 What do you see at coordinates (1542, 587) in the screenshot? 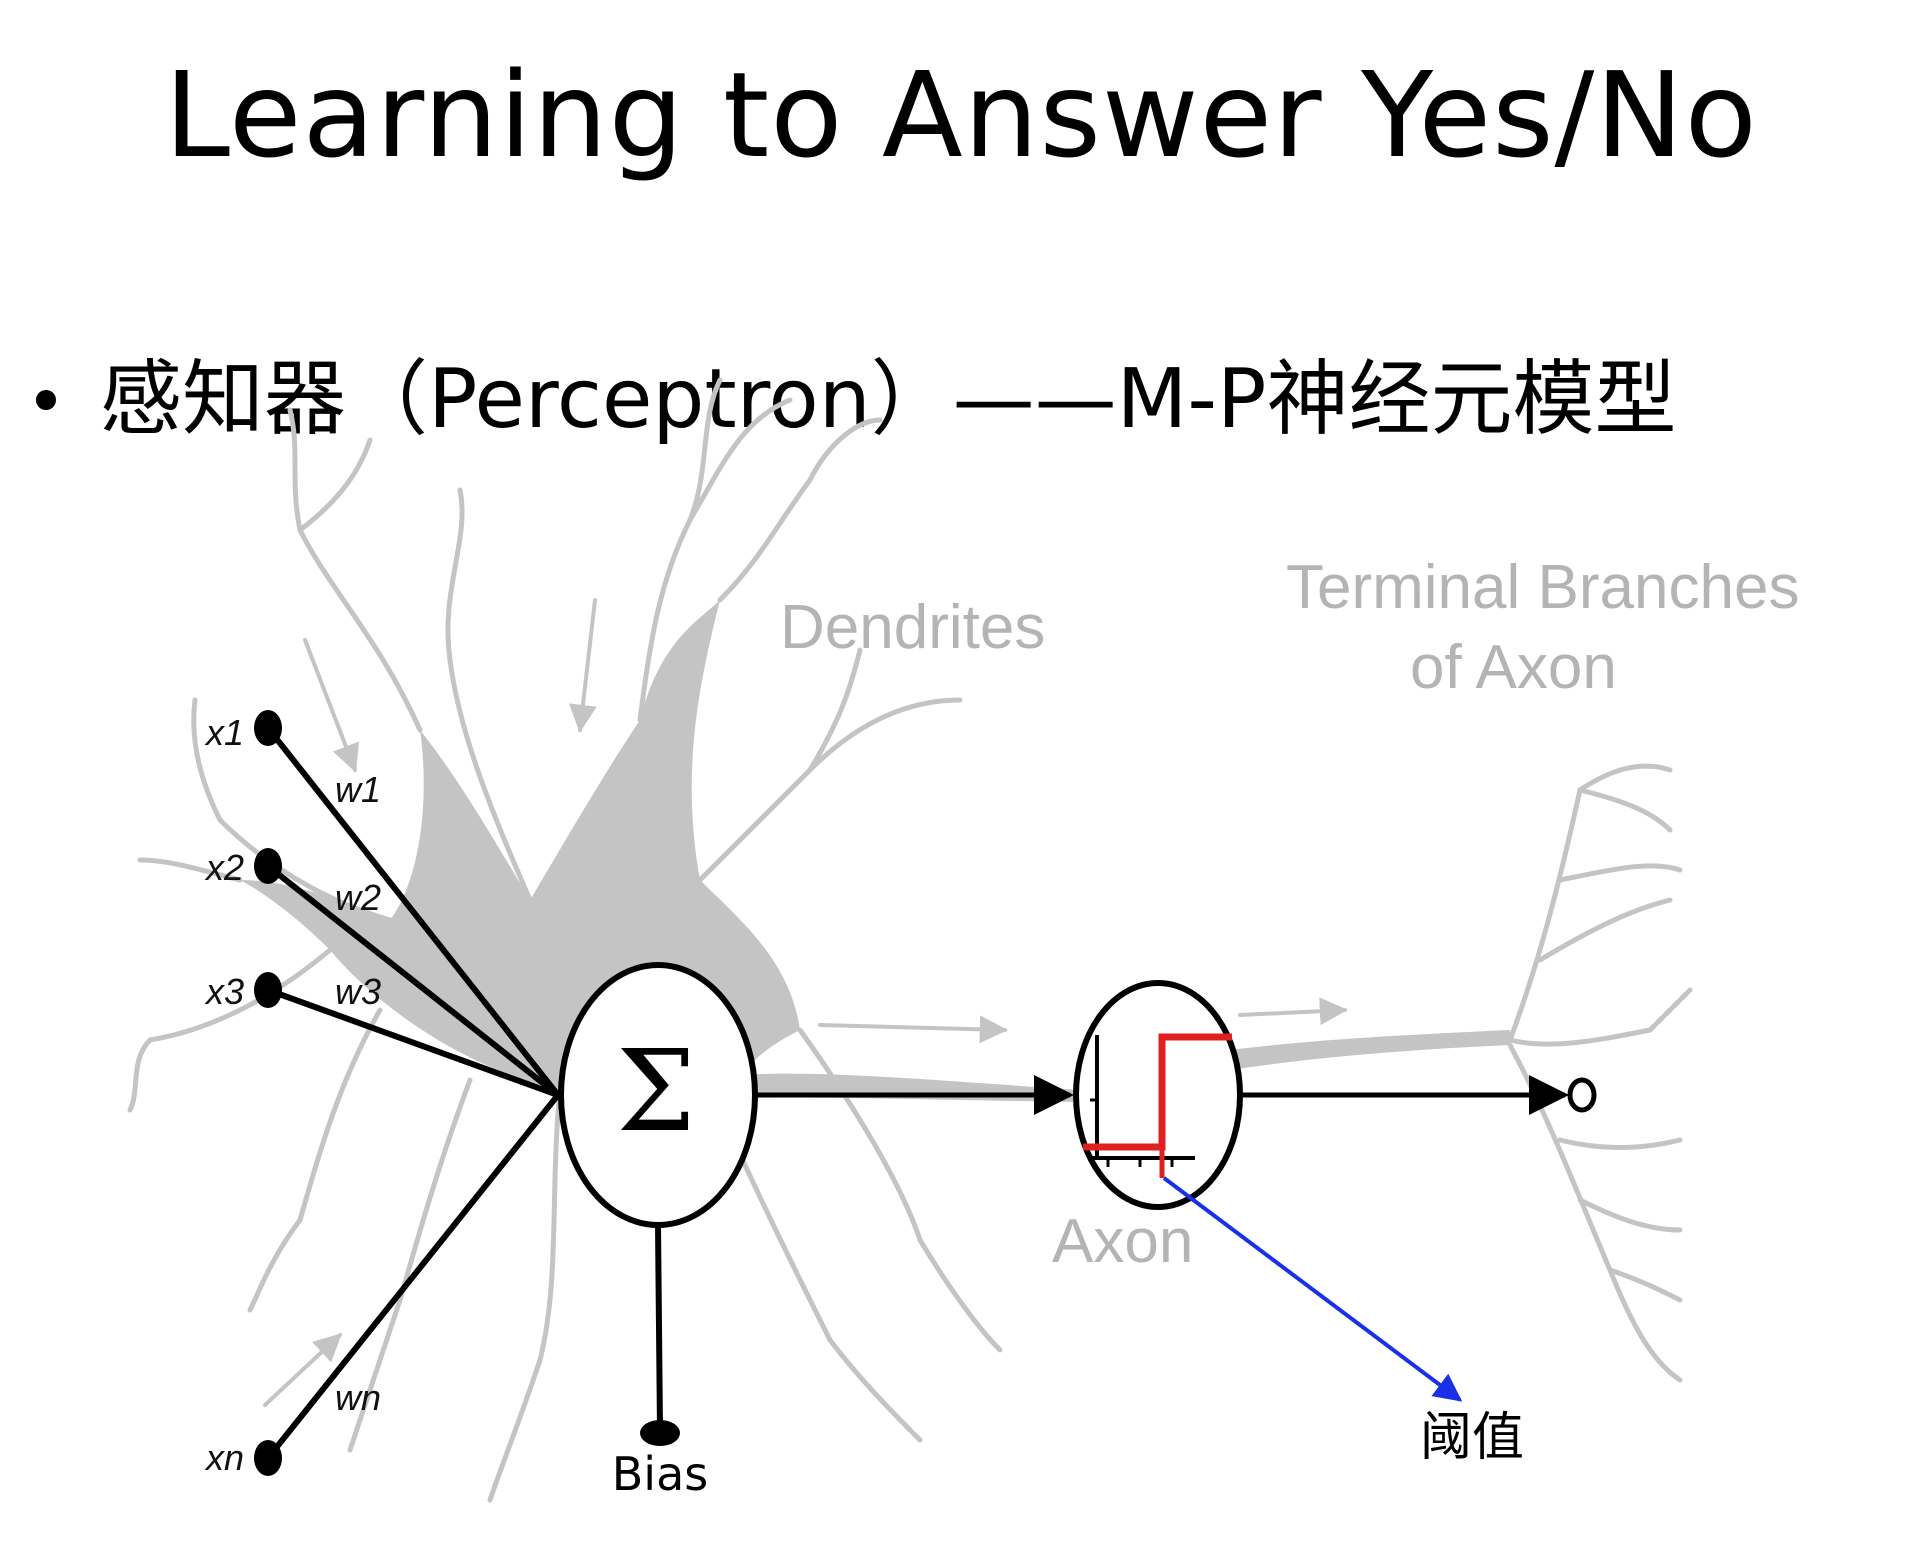
I see `terminal-branches-label: Terminal Branches` at bounding box center [1542, 587].